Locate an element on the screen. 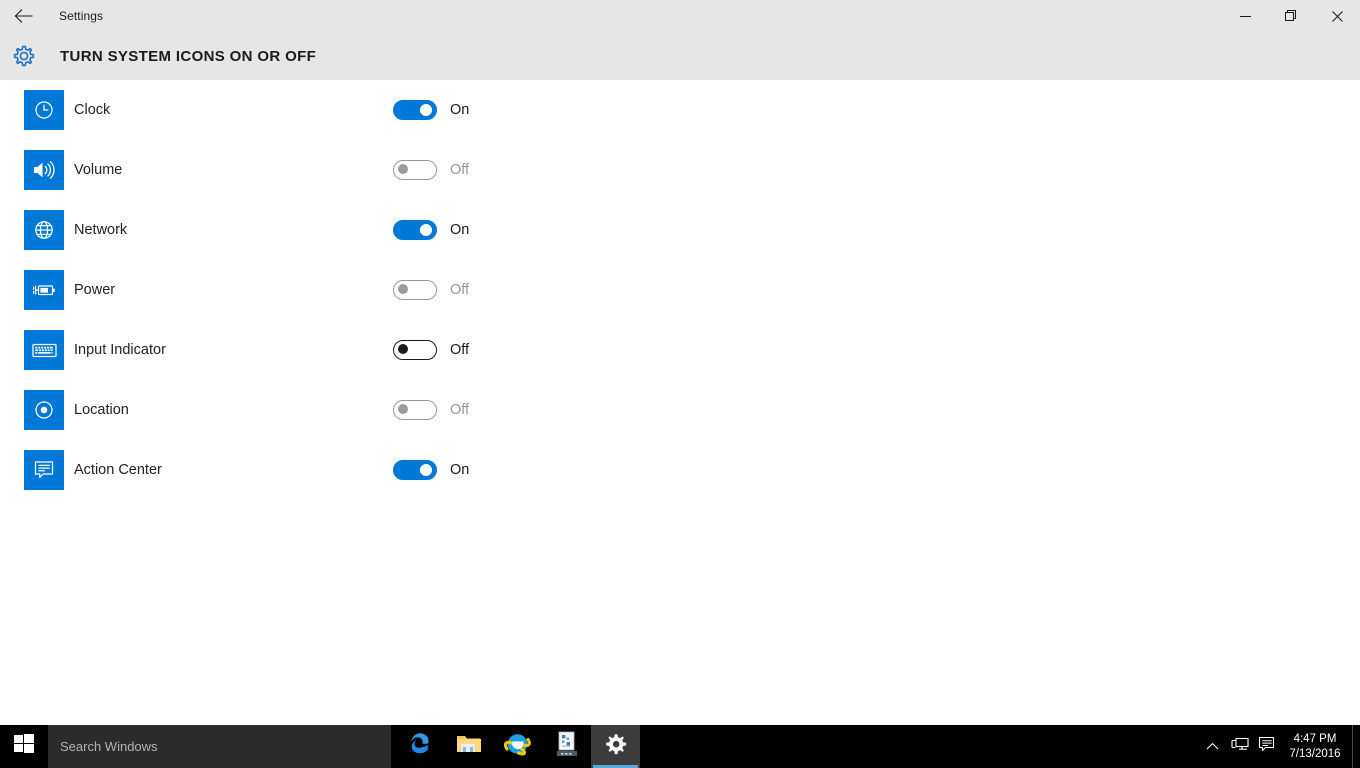 Image resolution: width=1360 pixels, height=768 pixels. action-center-button is located at coordinates (1266, 746).